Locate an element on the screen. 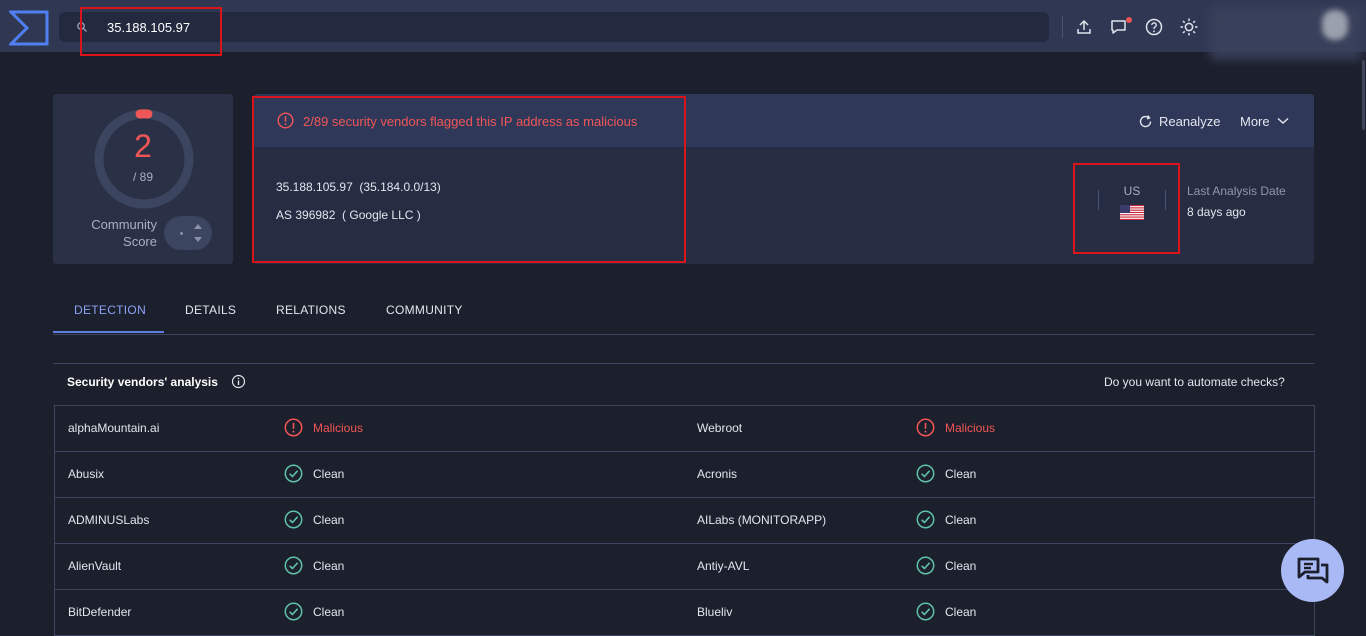 The width and height of the screenshot is (1366, 636). more-button: More is located at coordinates (1265, 121).